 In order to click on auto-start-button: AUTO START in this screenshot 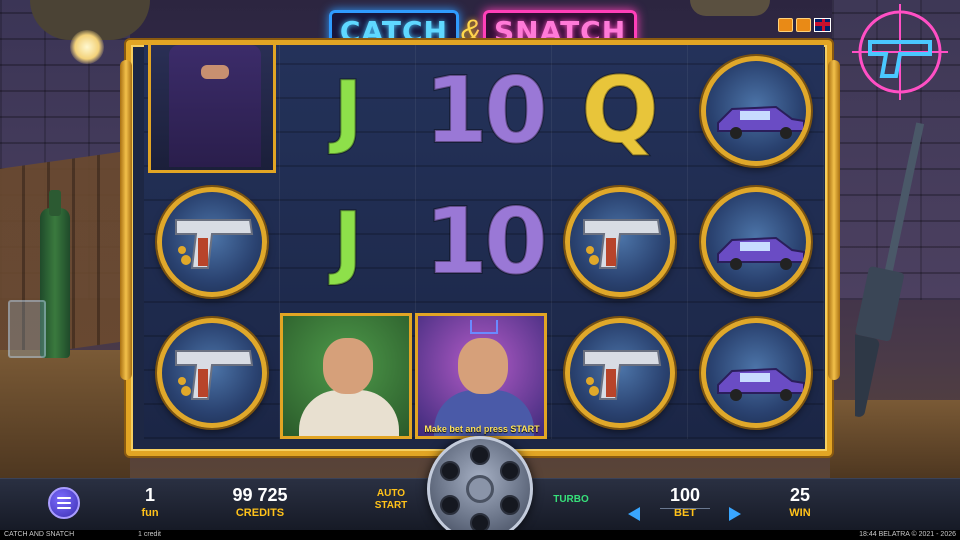, I will do `click(391, 500)`.